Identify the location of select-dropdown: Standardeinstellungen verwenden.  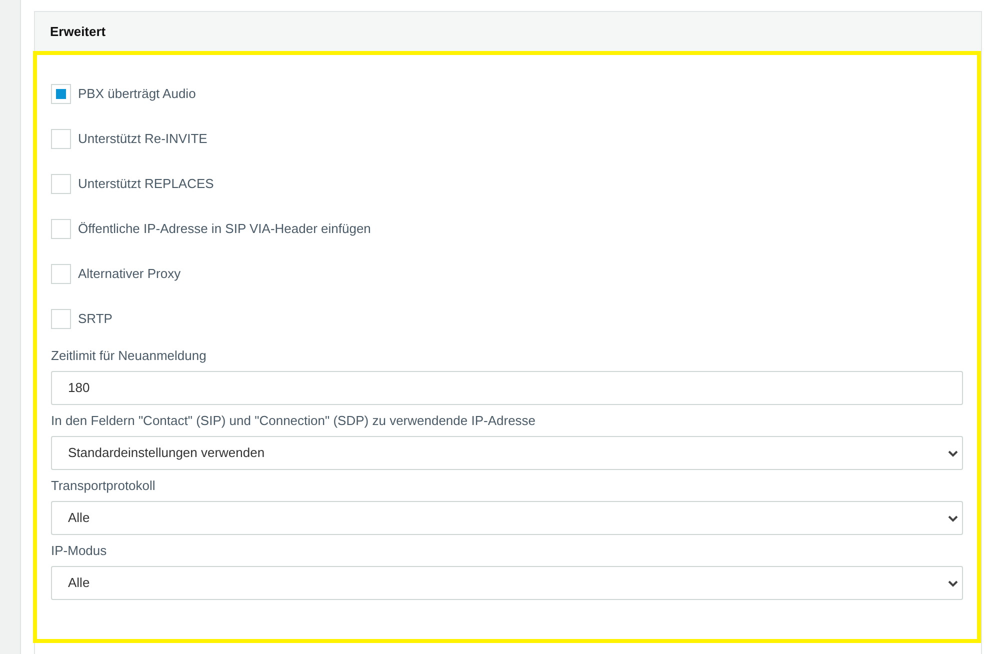
(507, 453).